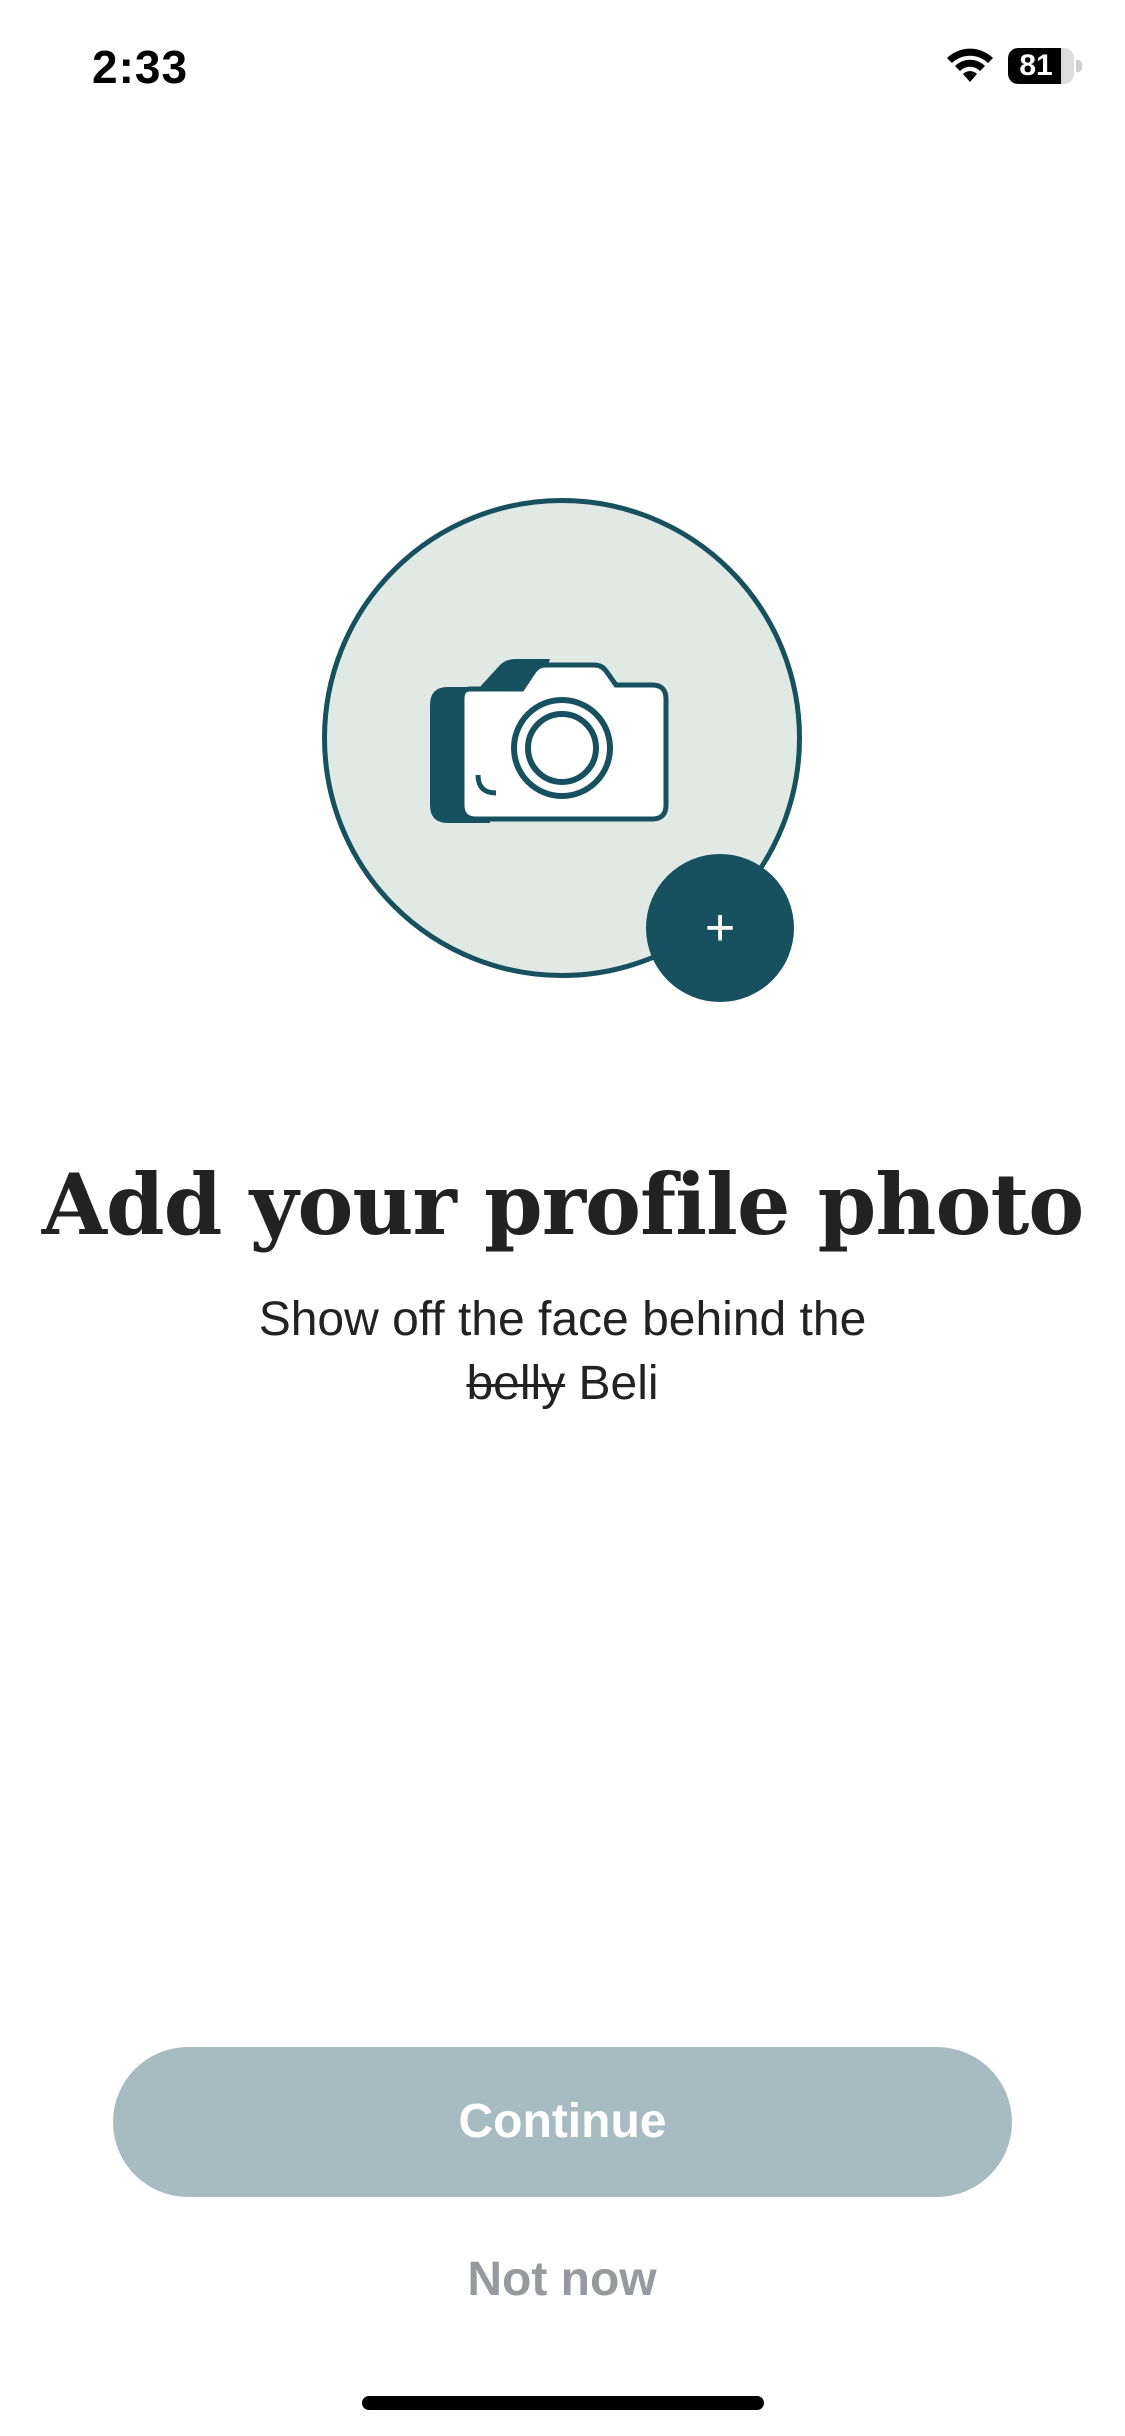 The height and width of the screenshot is (2436, 1125). What do you see at coordinates (562, 2122) in the screenshot?
I see `continue-button: Continue` at bounding box center [562, 2122].